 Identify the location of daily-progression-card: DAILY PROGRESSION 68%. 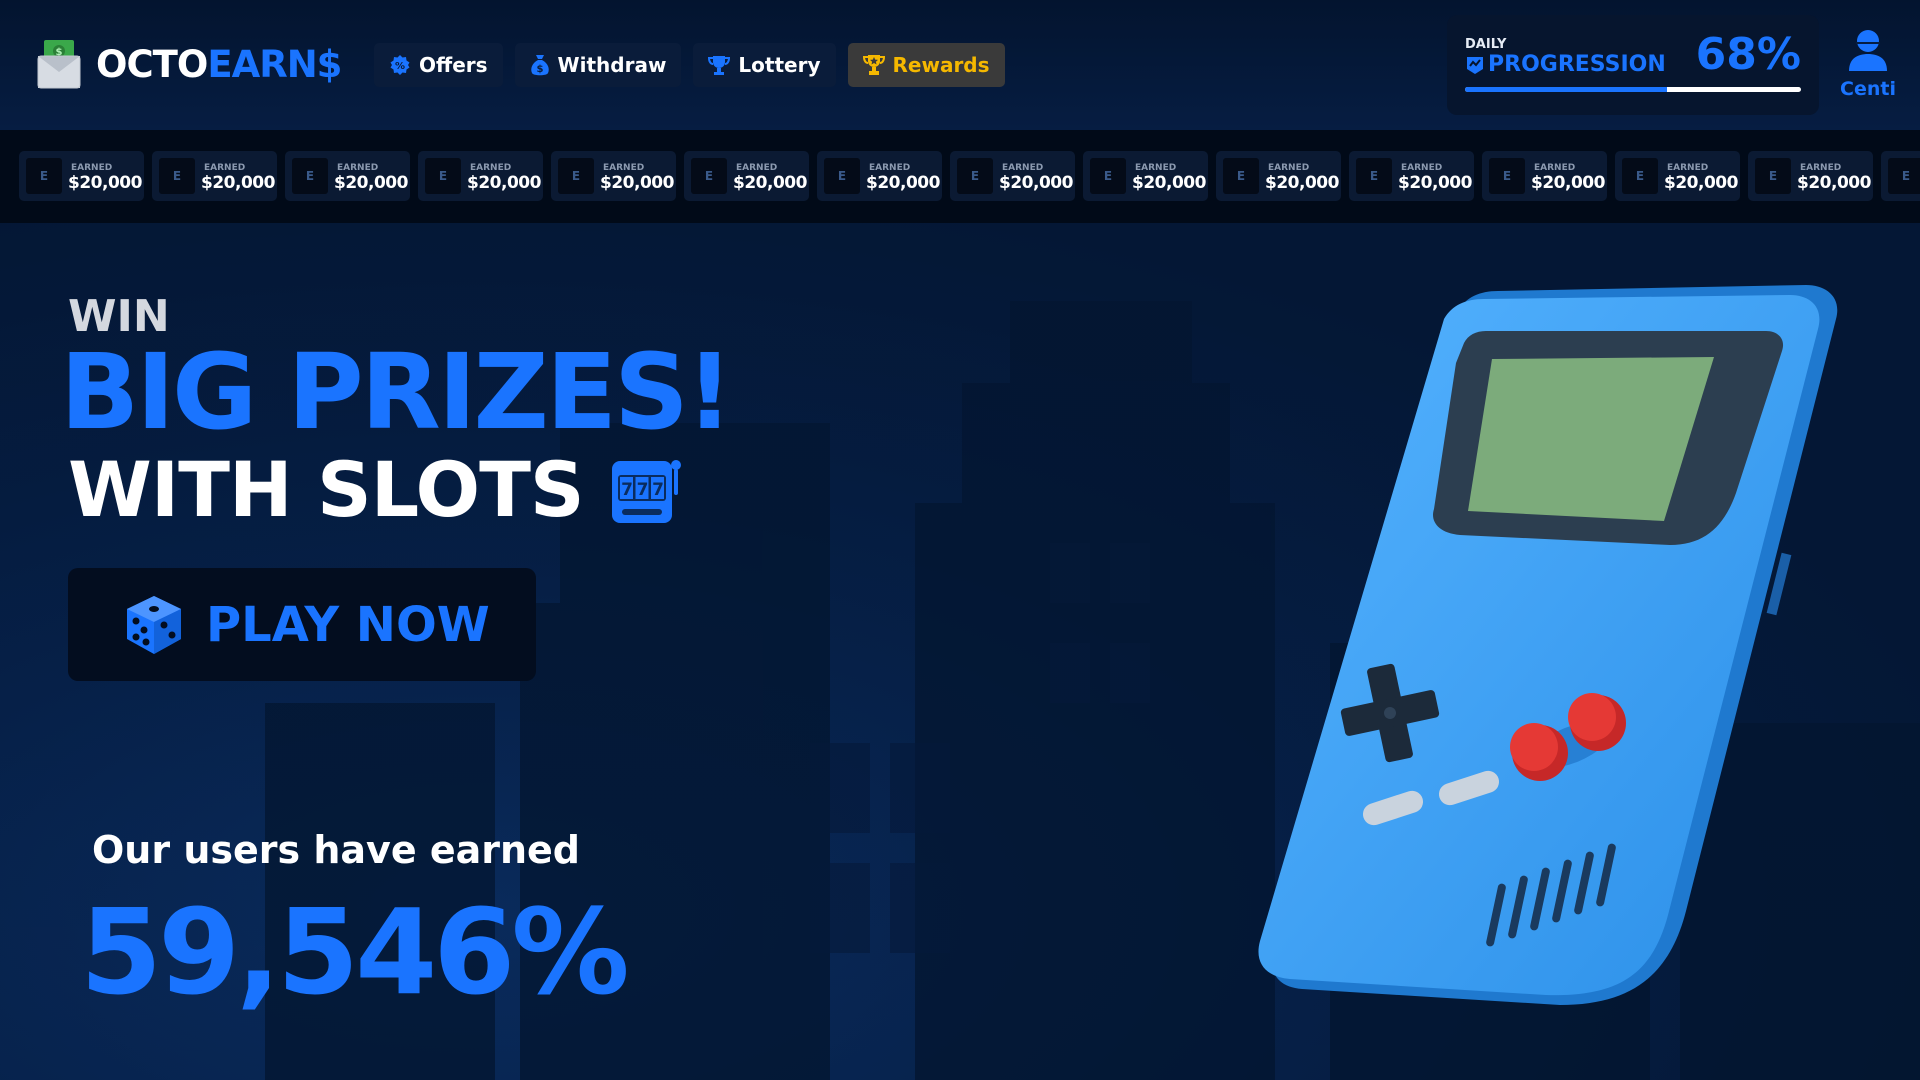
(1633, 65).